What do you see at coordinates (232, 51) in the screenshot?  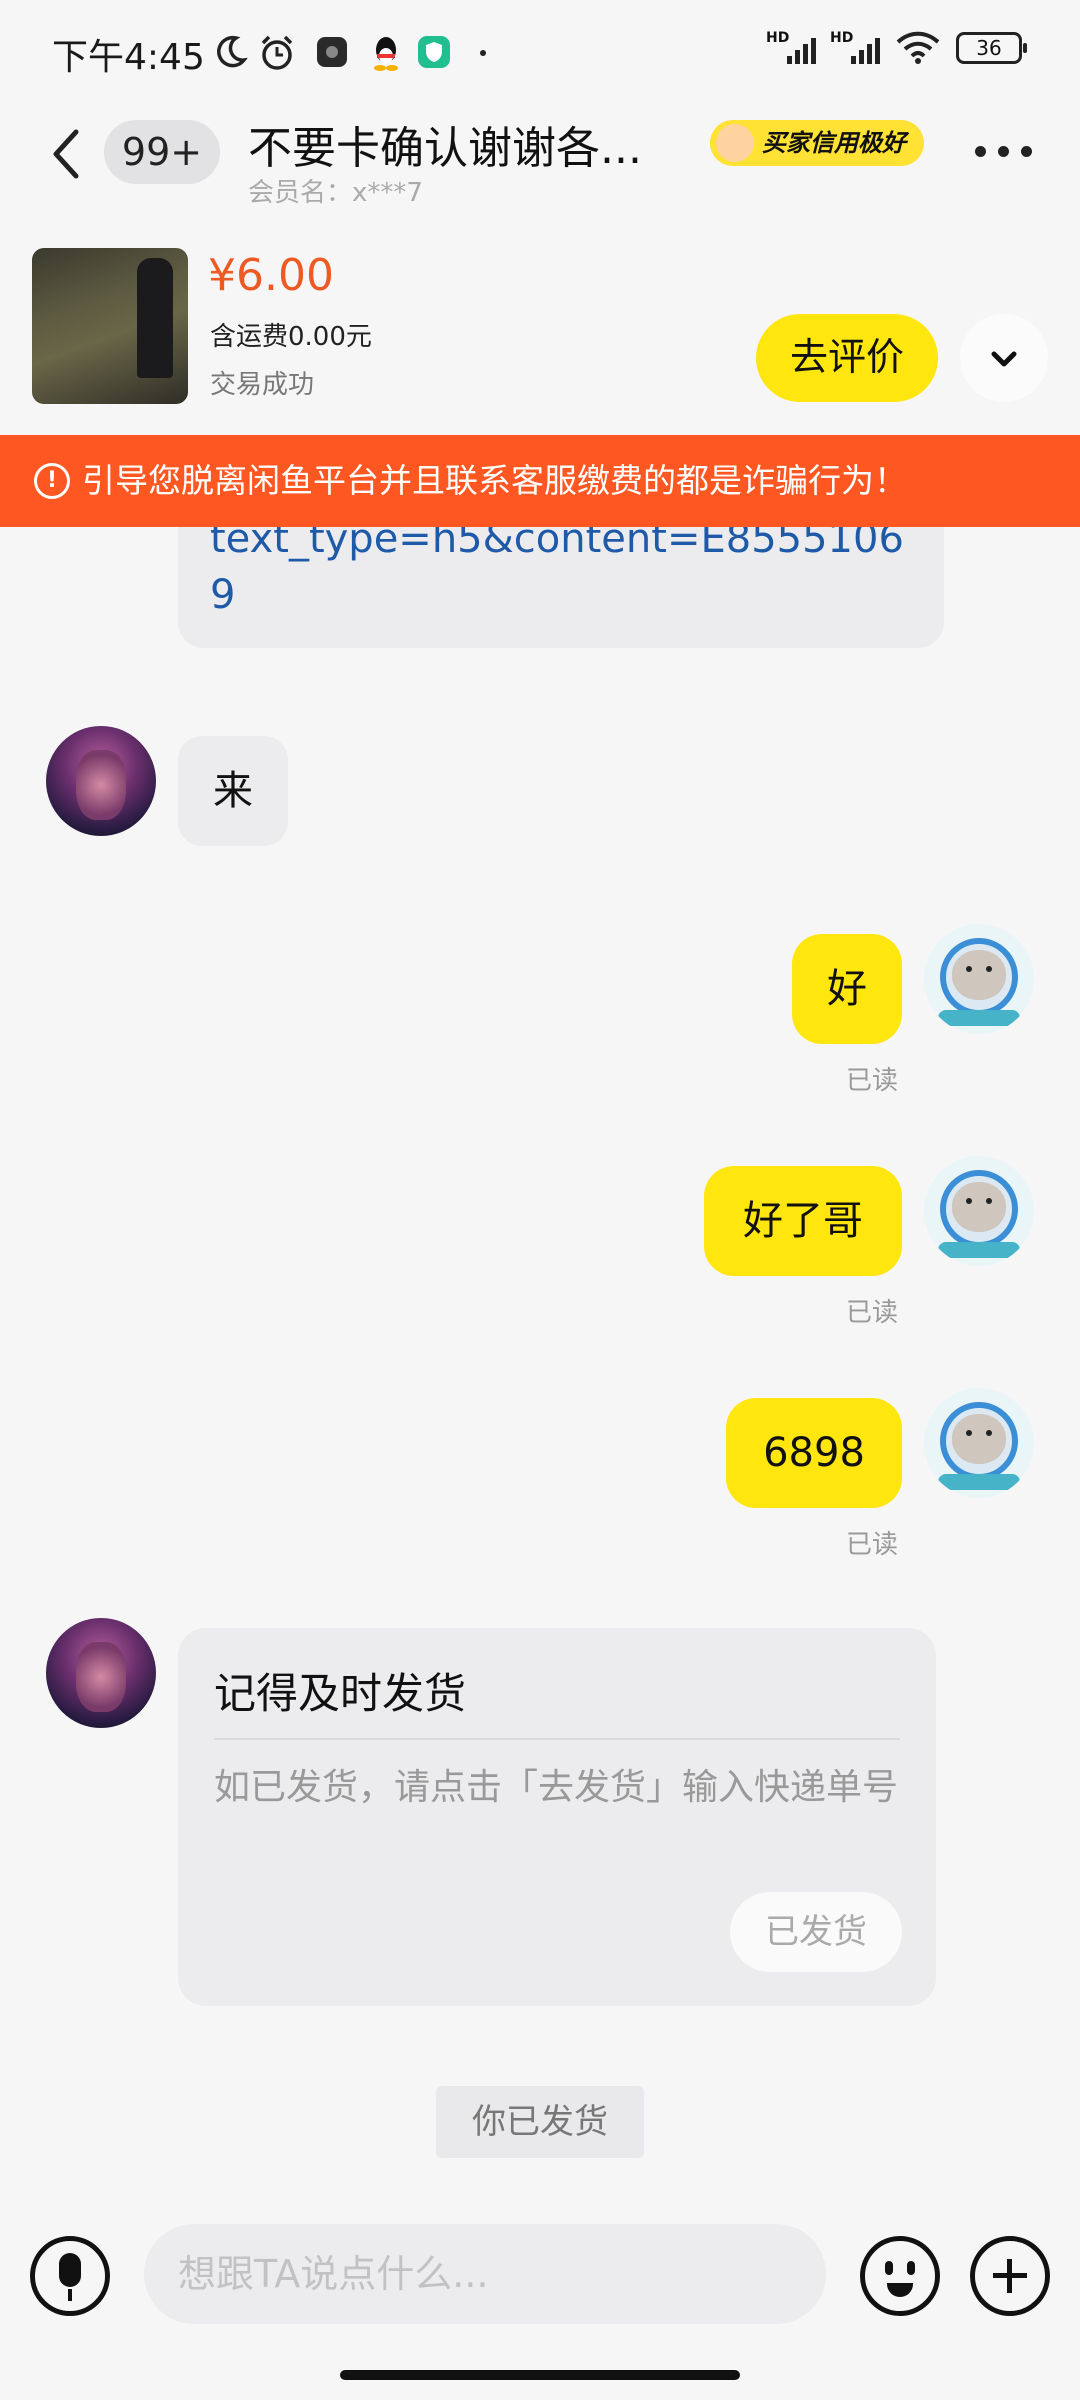 I see `moon-icon` at bounding box center [232, 51].